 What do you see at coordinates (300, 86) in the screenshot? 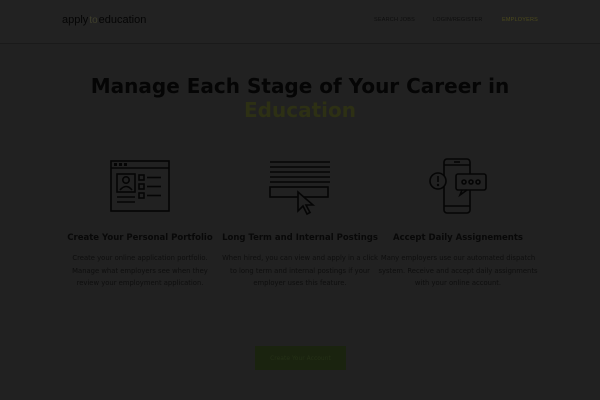
I see `page-title-line1: Manage Each Stage of Your Career in` at bounding box center [300, 86].